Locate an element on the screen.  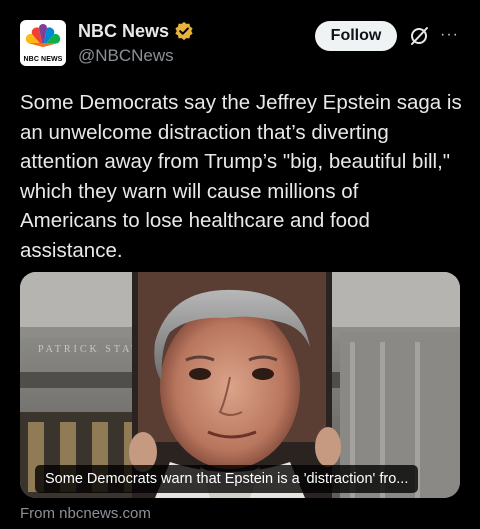
author-handle: @NBCNews is located at coordinates (126, 56).